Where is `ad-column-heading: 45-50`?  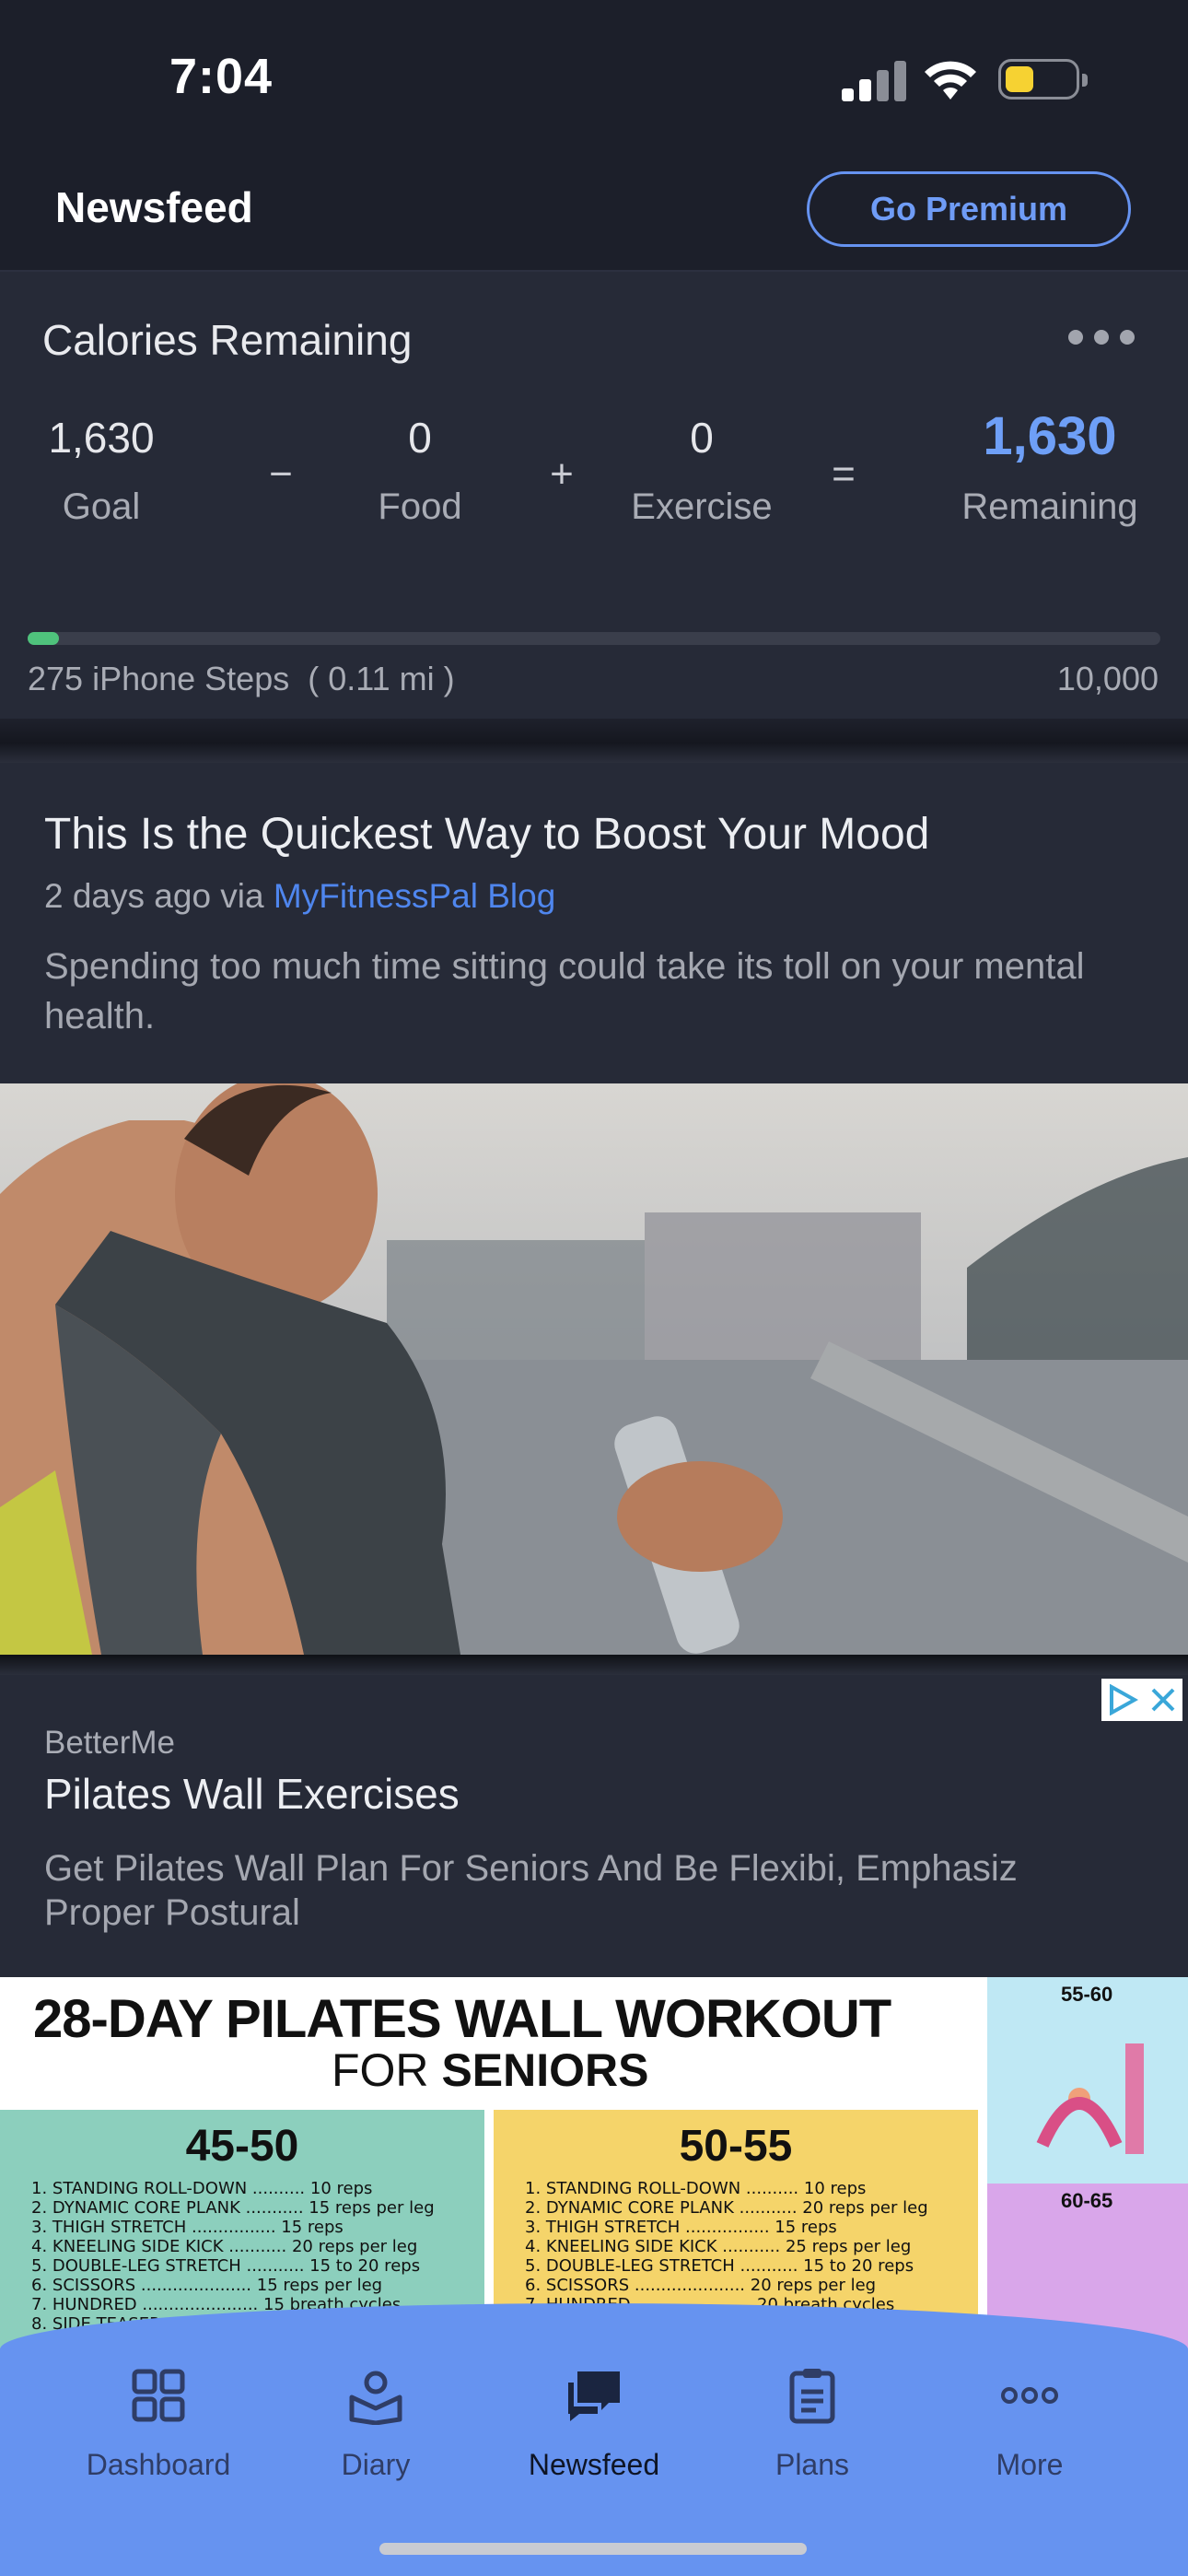
ad-column-heading: 45-50 is located at coordinates (242, 2146).